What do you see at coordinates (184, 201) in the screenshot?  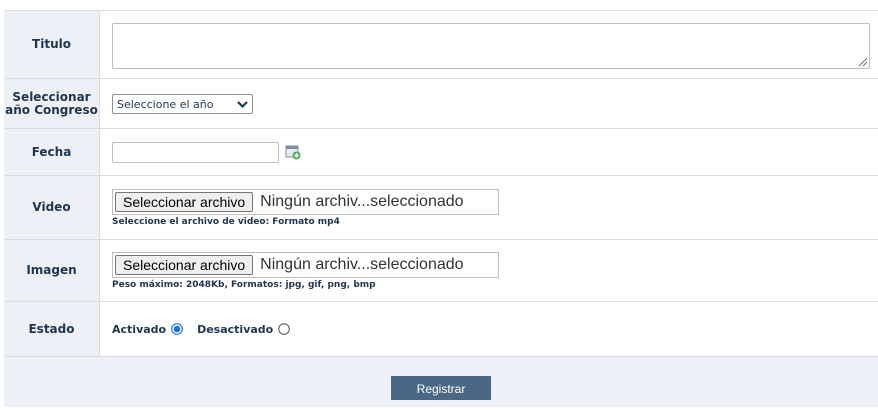 I see `video-select-file-button: Seleccionar archivo` at bounding box center [184, 201].